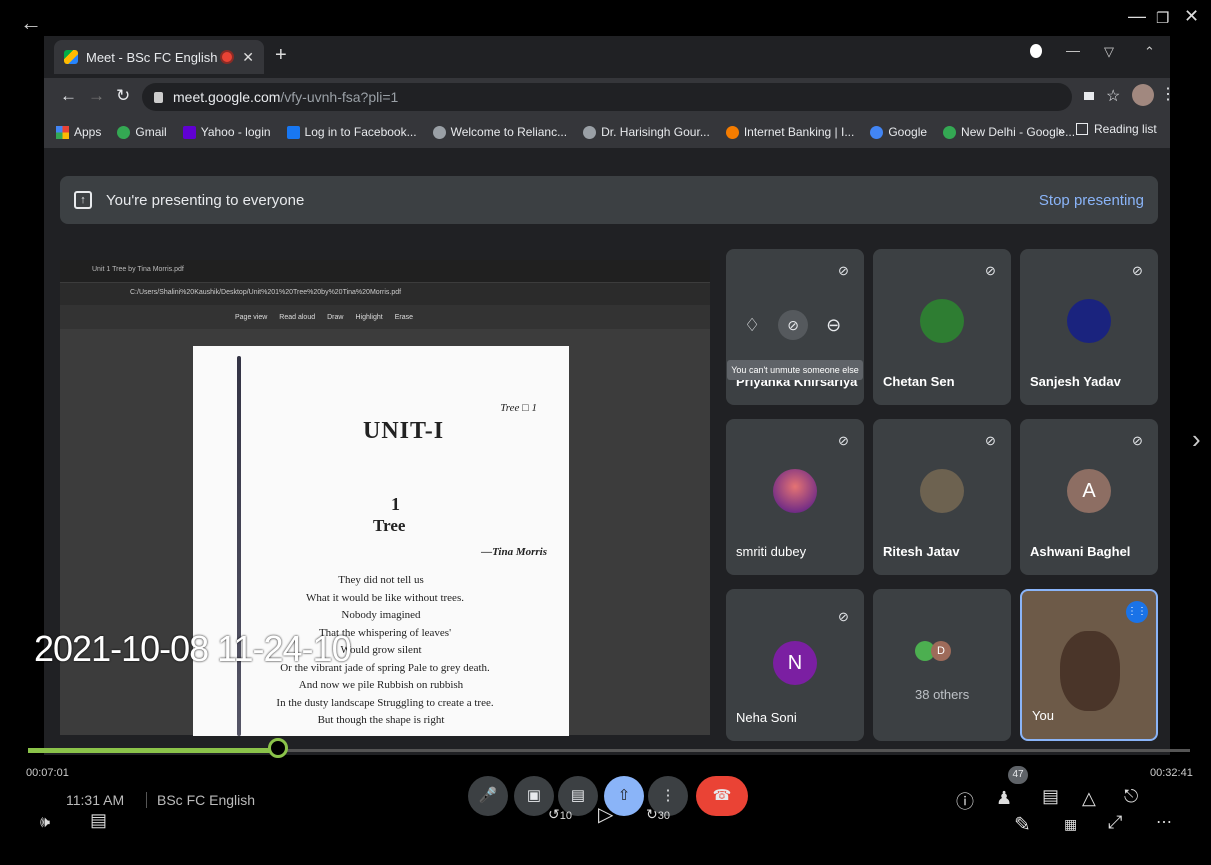  Describe the element at coordinates (389, 525) in the screenshot. I see `pdf-poem-title: Tree` at that location.